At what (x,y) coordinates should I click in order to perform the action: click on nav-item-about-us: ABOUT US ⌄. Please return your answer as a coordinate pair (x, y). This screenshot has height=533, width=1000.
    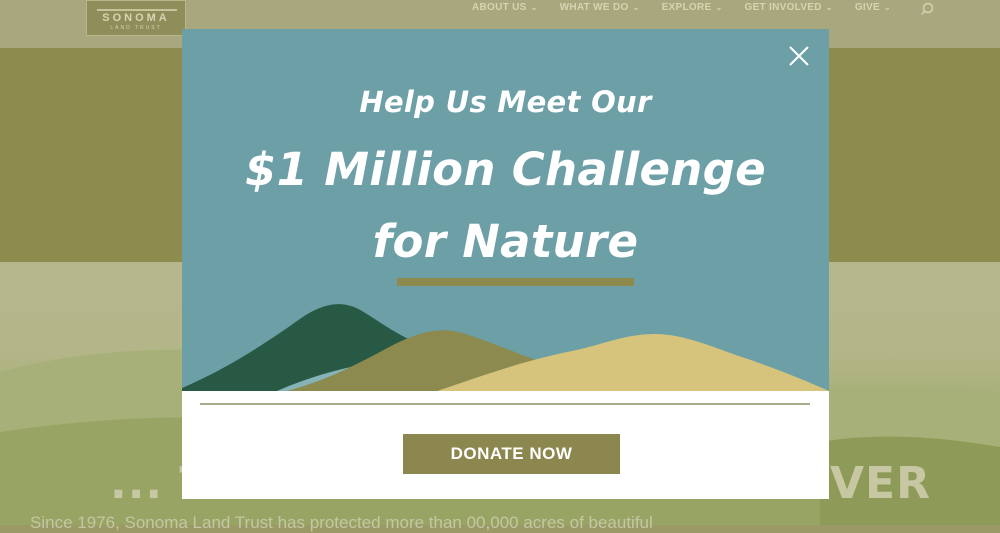
    Looking at the image, I should click on (505, 9).